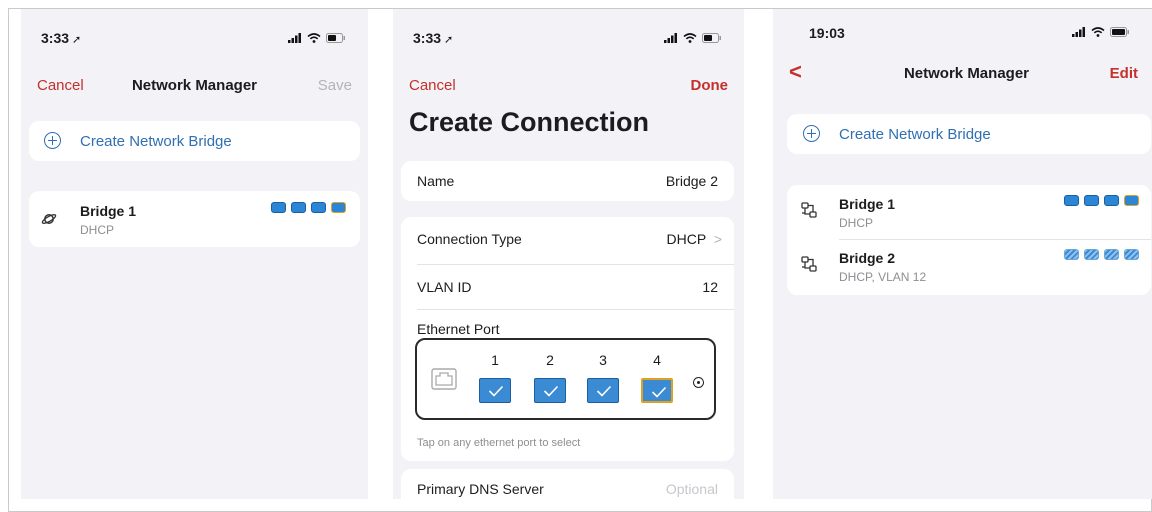  What do you see at coordinates (480, 489) in the screenshot?
I see `primary-dns-label: Primary DNS Server` at bounding box center [480, 489].